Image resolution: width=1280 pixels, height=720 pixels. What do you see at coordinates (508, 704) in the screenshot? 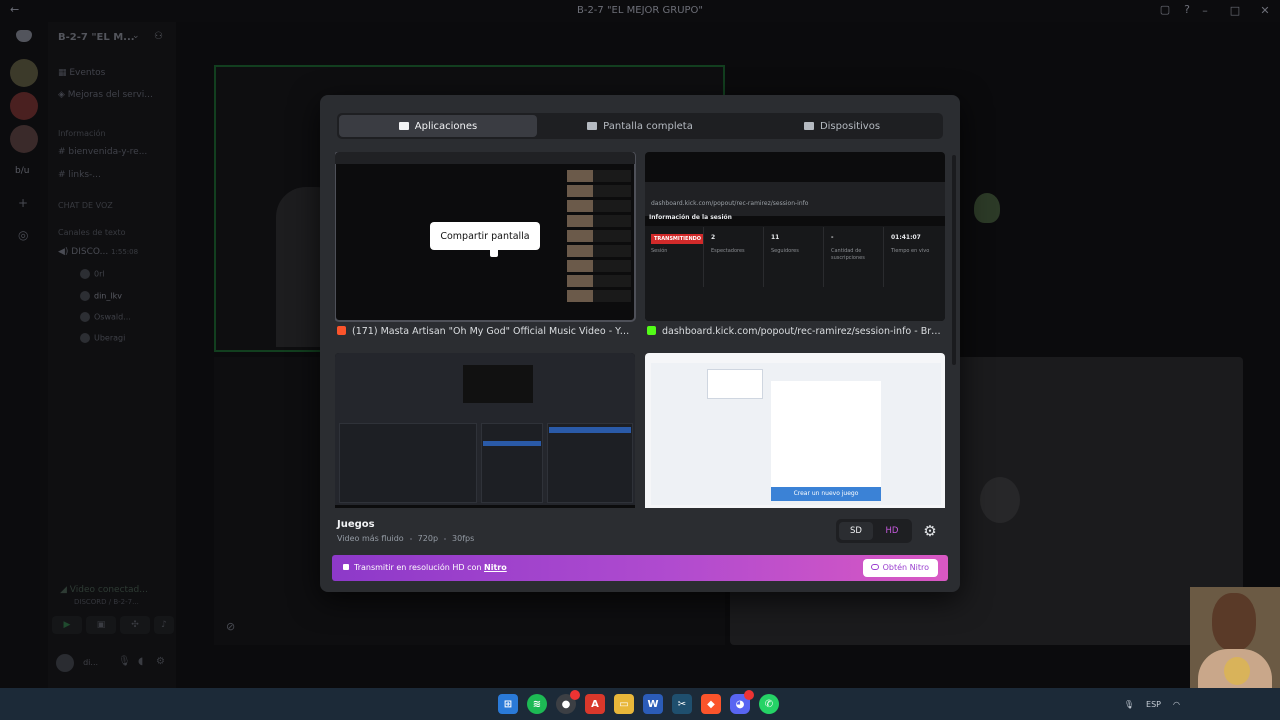
I see `windows-start-icon: ⊞` at bounding box center [508, 704].